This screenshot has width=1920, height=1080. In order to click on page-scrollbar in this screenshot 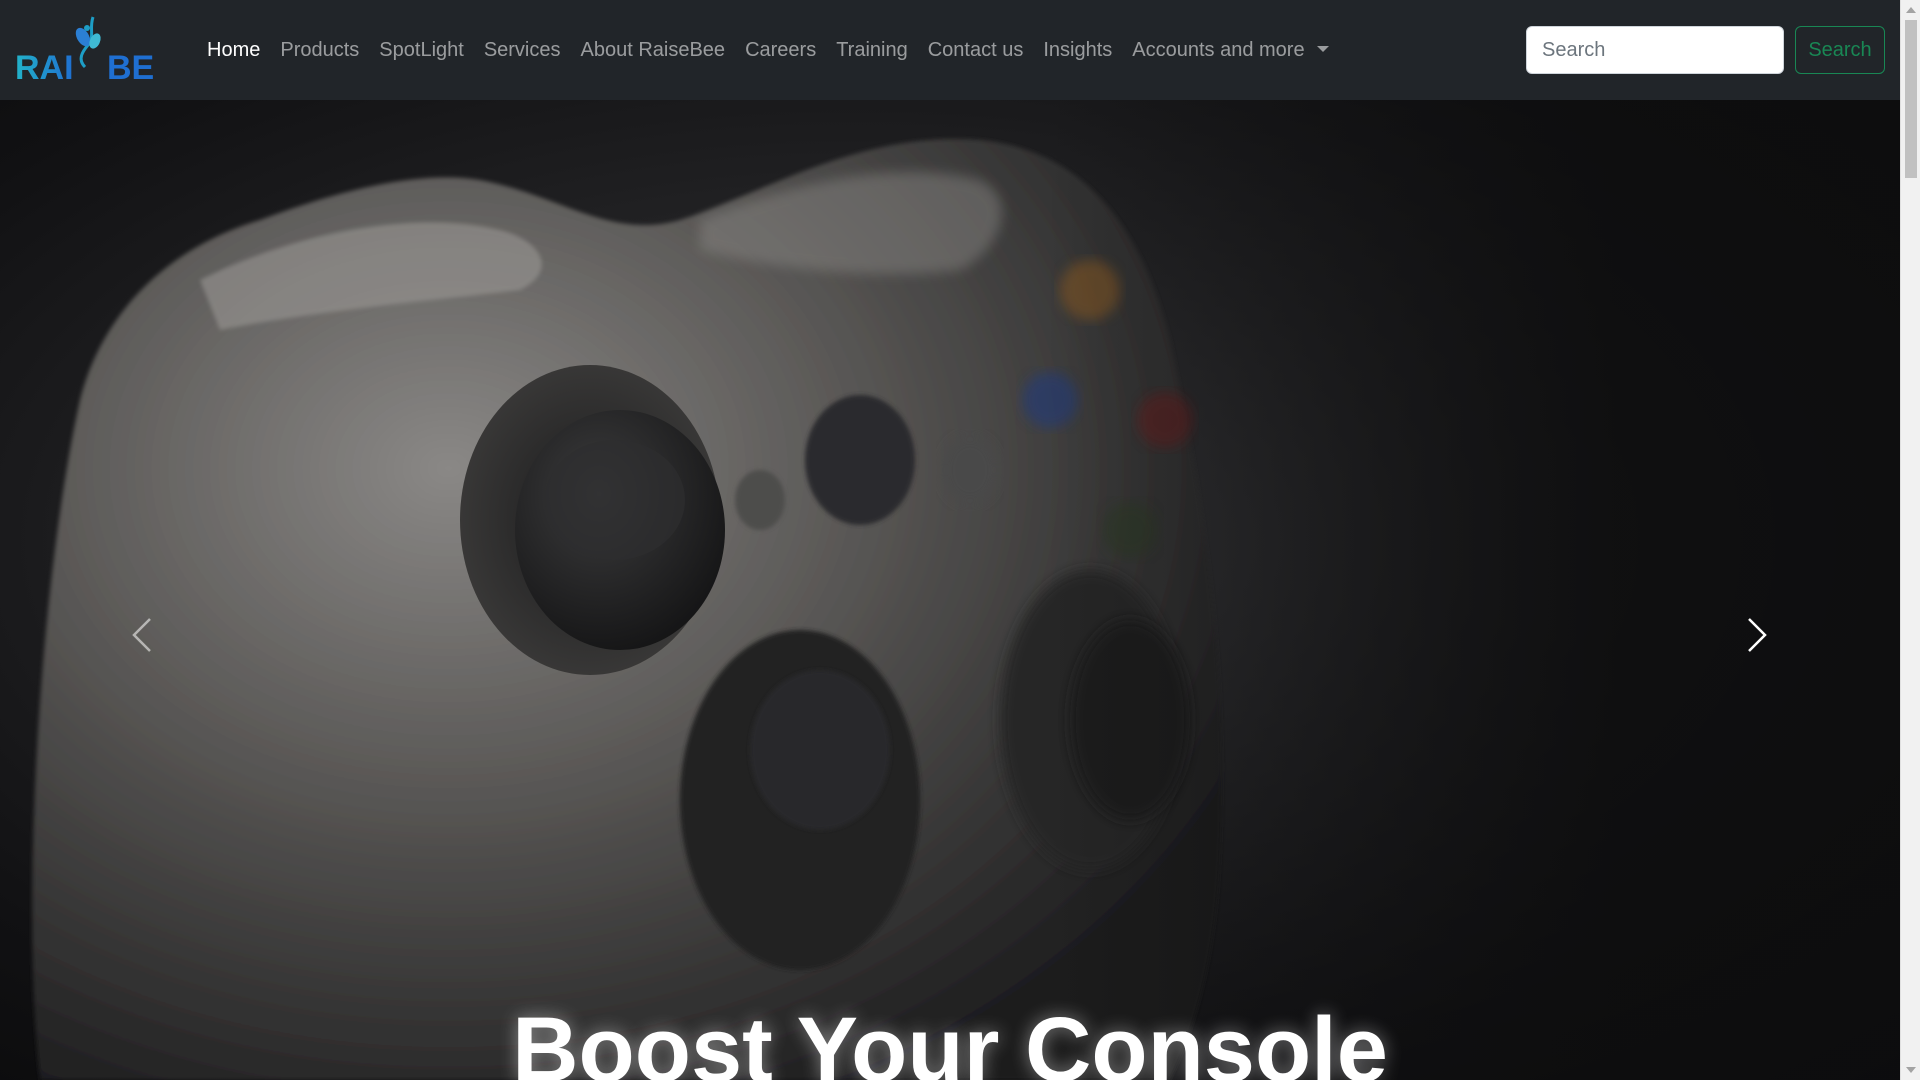, I will do `click(1910, 540)`.